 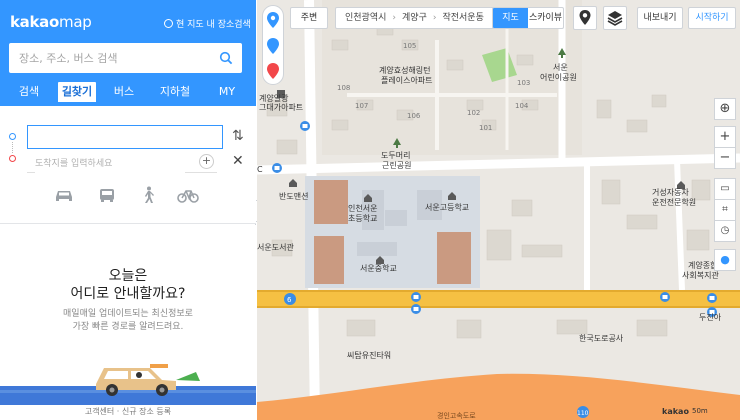 I want to click on destination-field-box: +, so click(x=122, y=162).